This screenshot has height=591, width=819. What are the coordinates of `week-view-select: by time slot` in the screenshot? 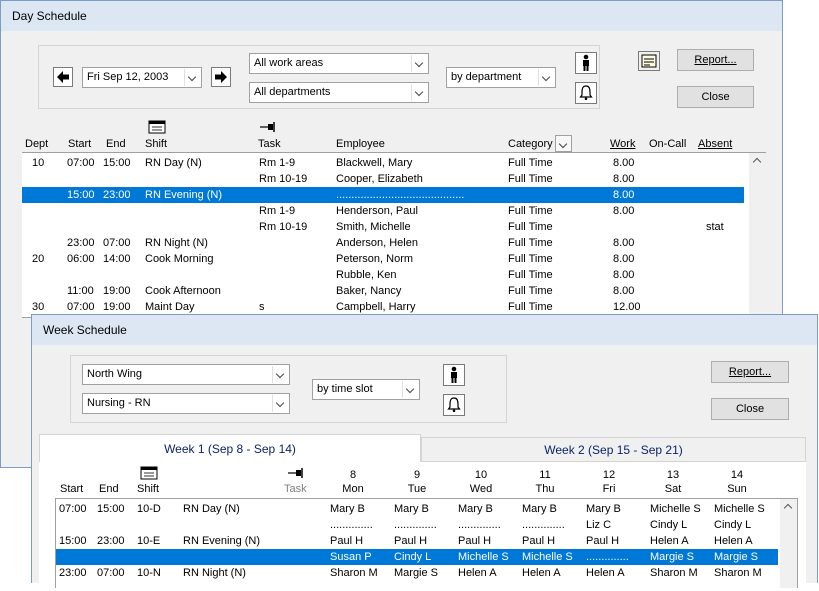 It's located at (366, 389).